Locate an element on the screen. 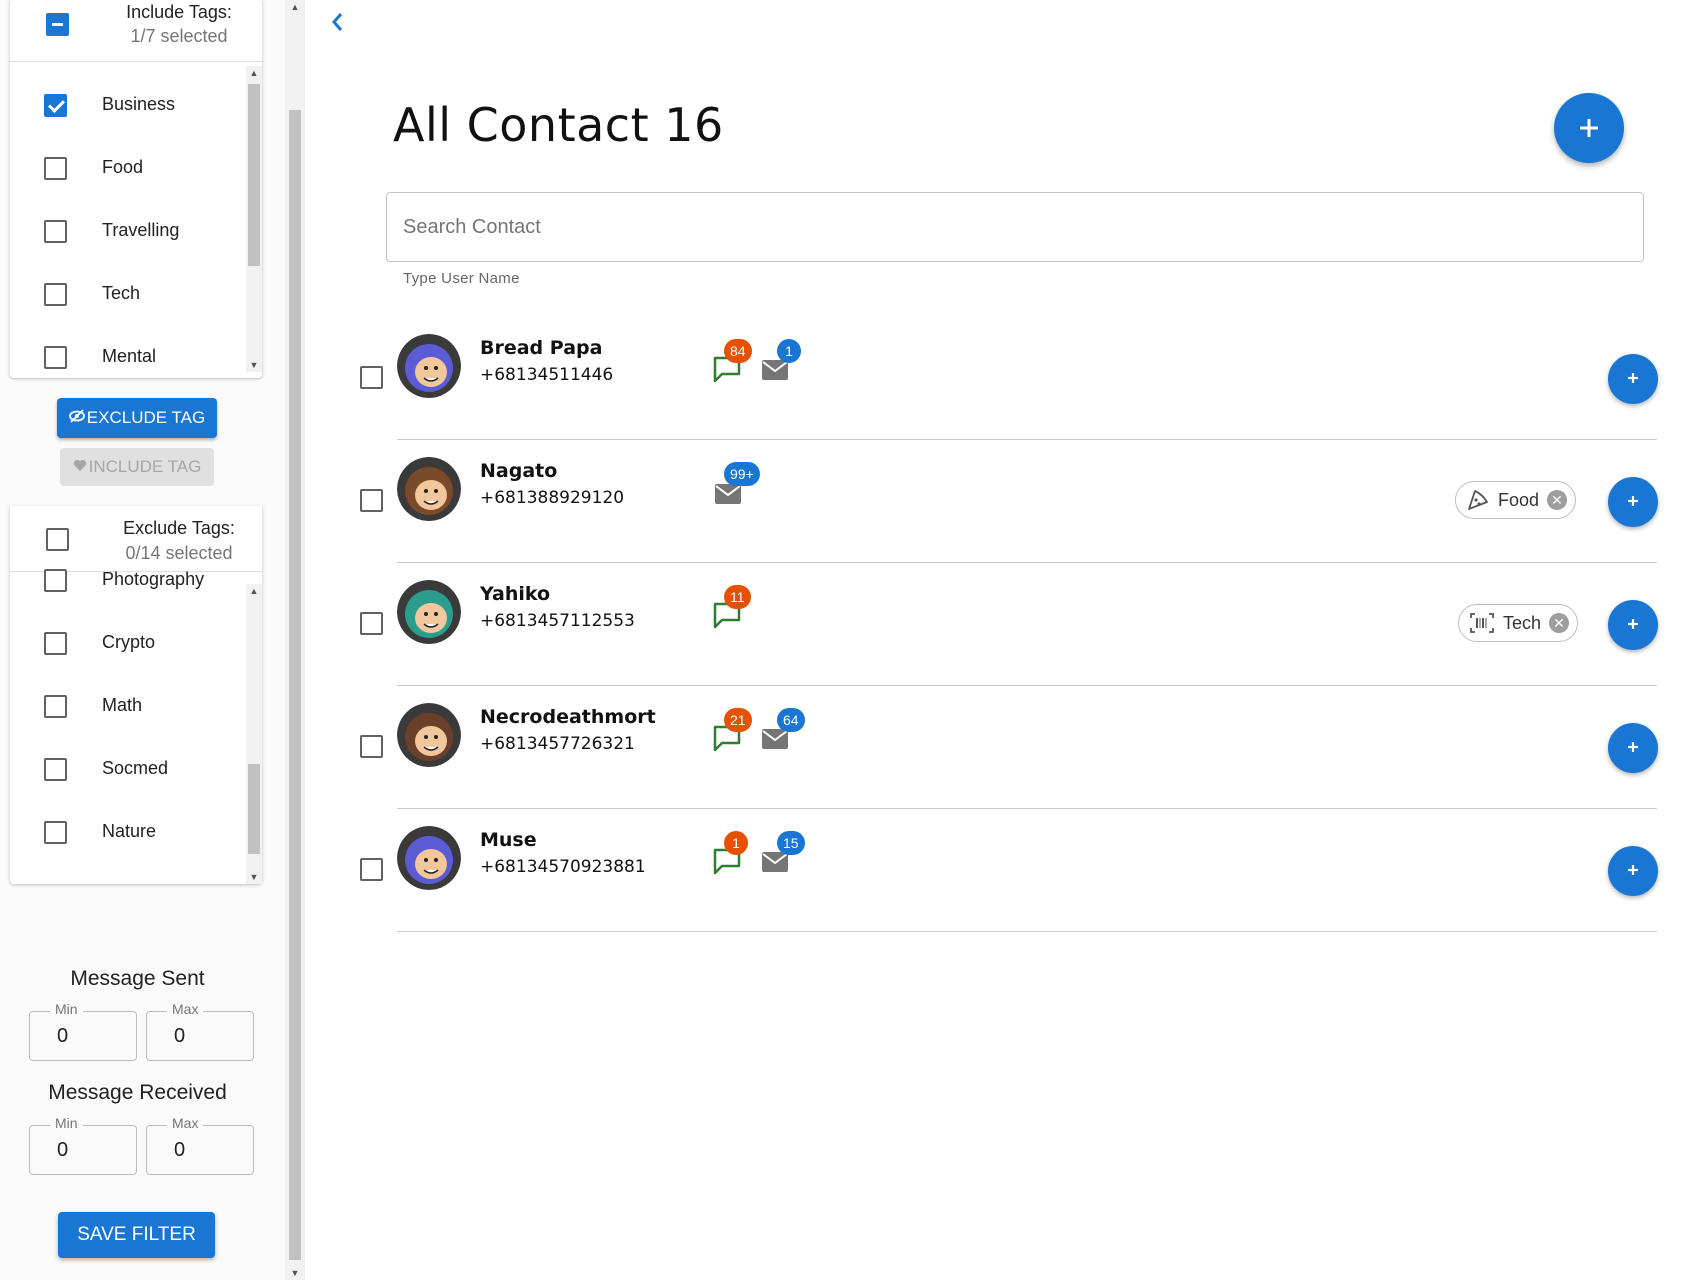  tag-chip: Tech ✕ is located at coordinates (1518, 623).